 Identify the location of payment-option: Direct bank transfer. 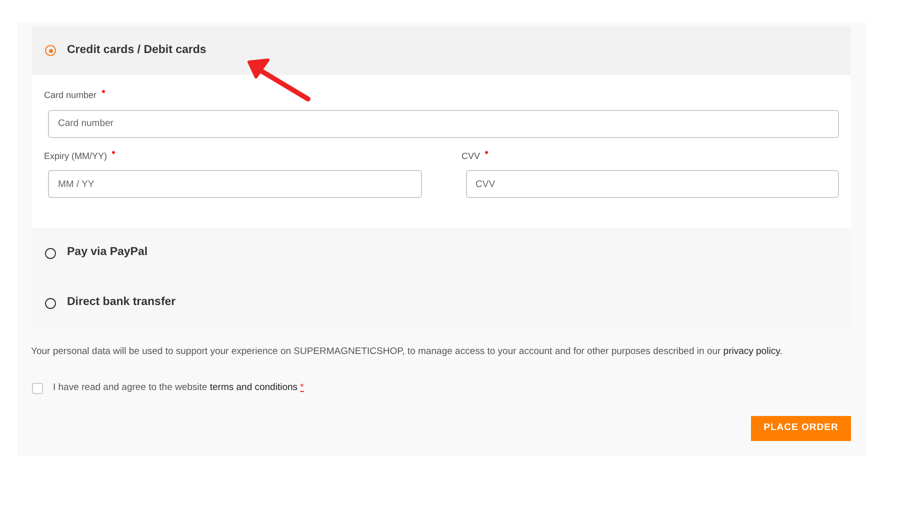
(441, 303).